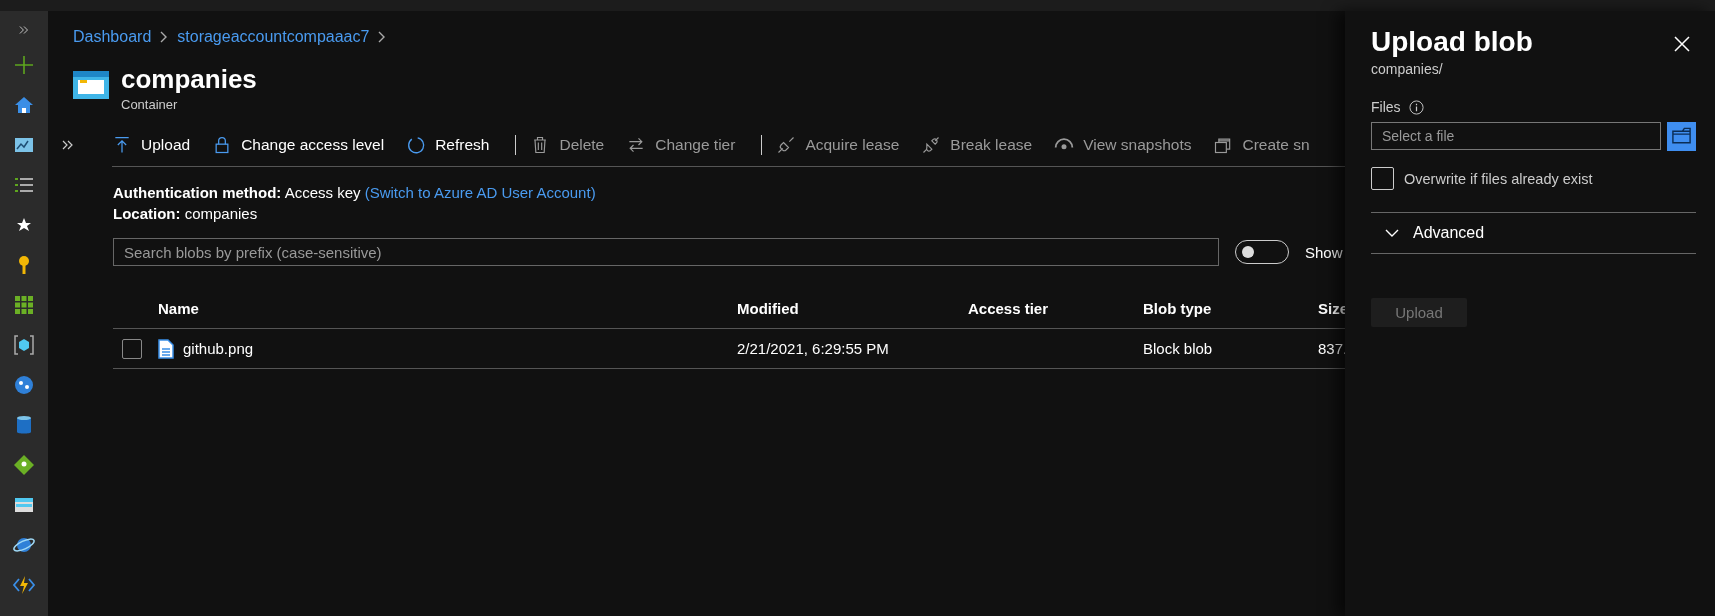 This screenshot has height=616, width=1715. What do you see at coordinates (786, 144) in the screenshot?
I see `plug-icon` at bounding box center [786, 144].